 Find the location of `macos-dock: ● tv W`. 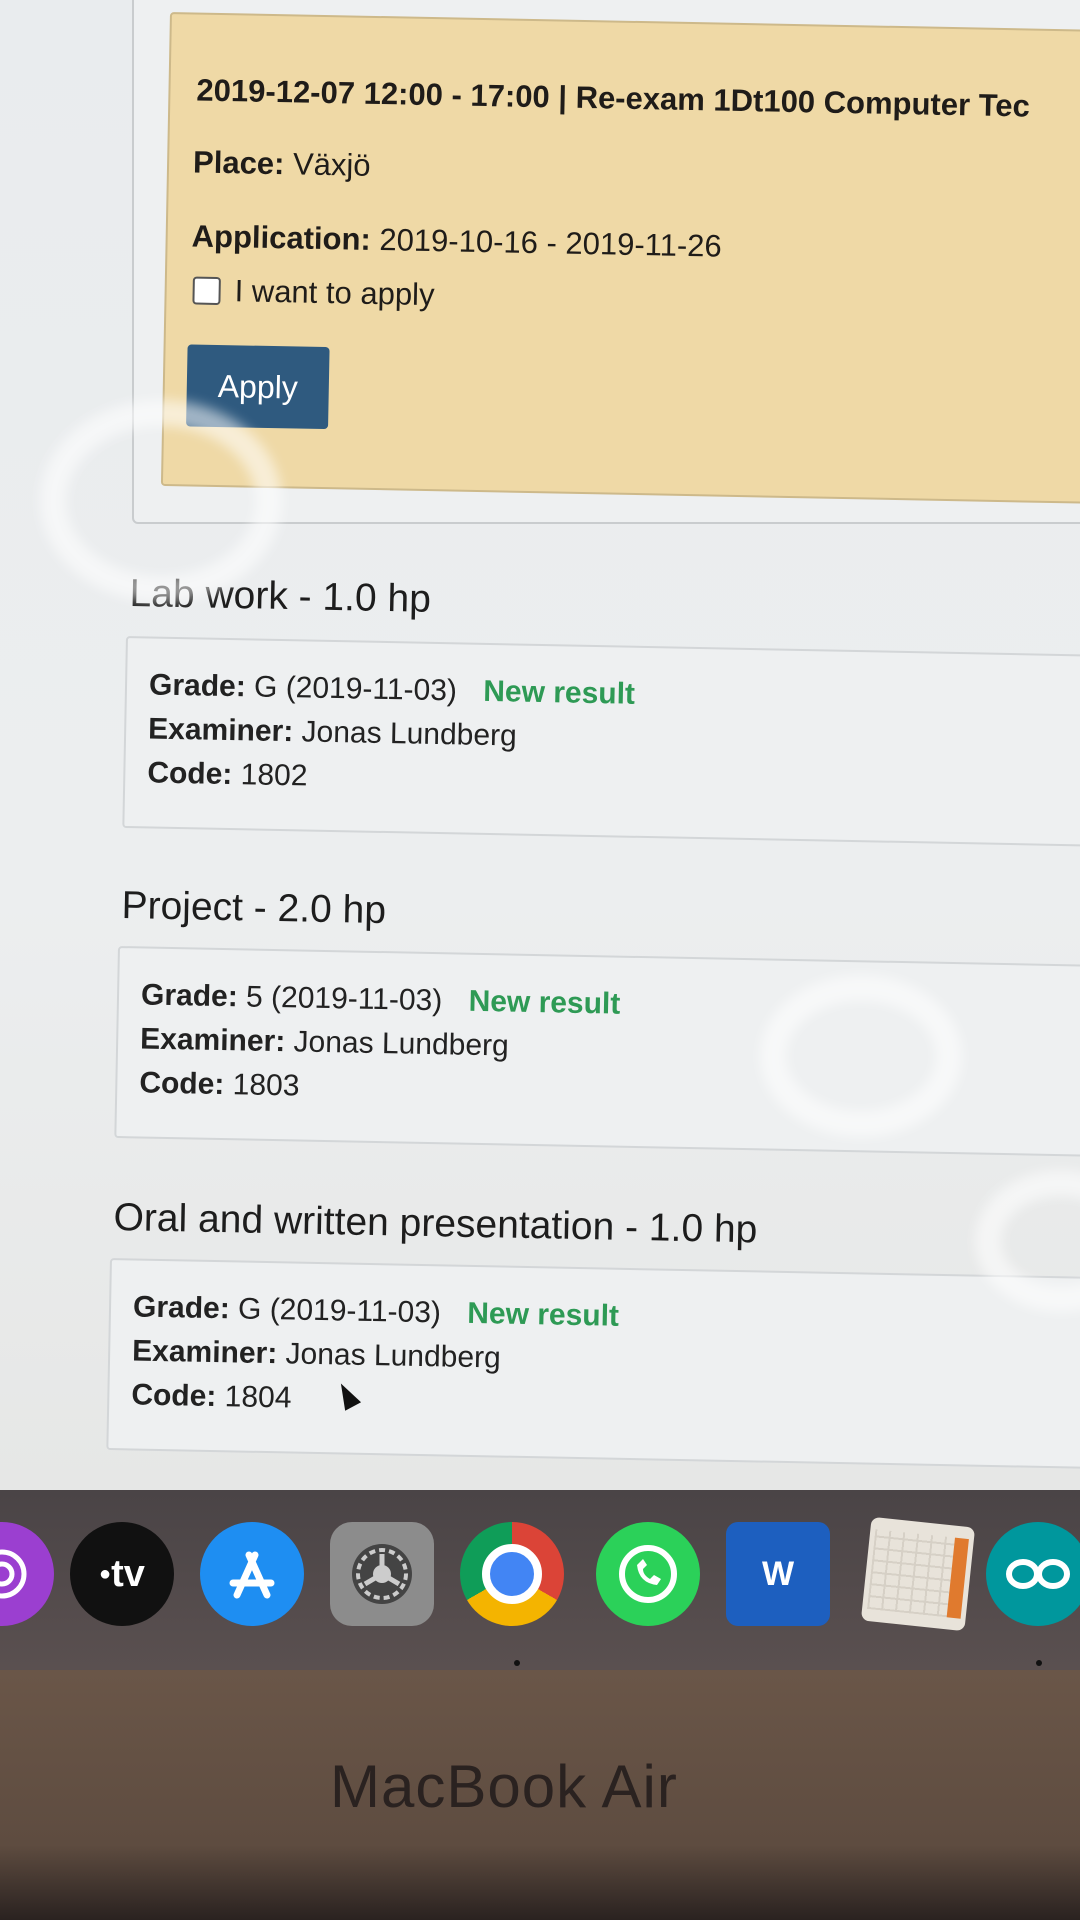

macos-dock: ● tv W is located at coordinates (540, 1580).